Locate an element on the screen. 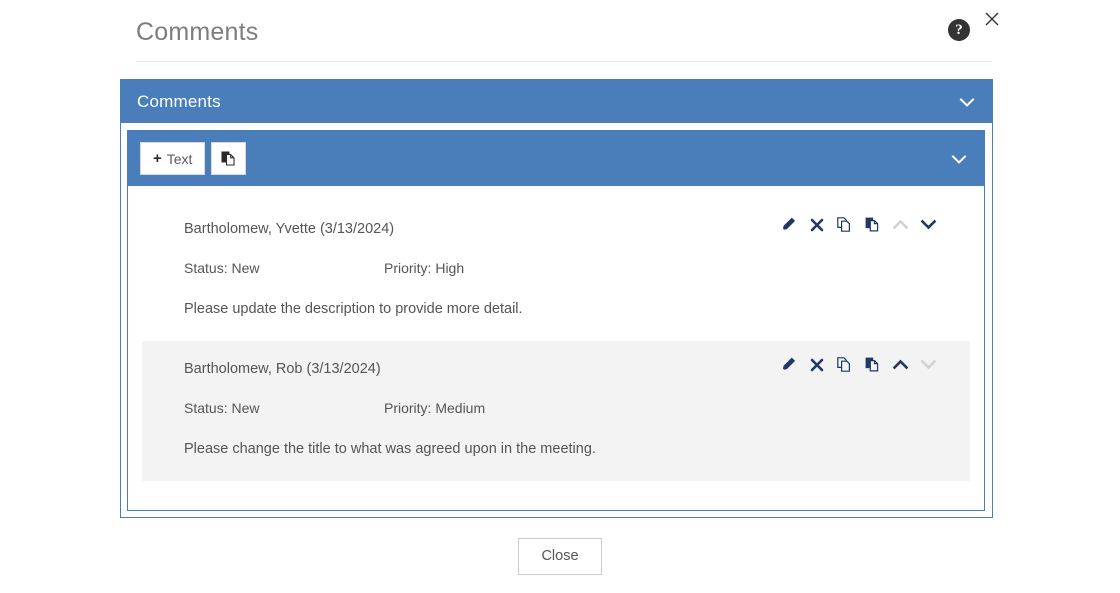 The width and height of the screenshot is (1120, 593). close-button: Close is located at coordinates (560, 556).